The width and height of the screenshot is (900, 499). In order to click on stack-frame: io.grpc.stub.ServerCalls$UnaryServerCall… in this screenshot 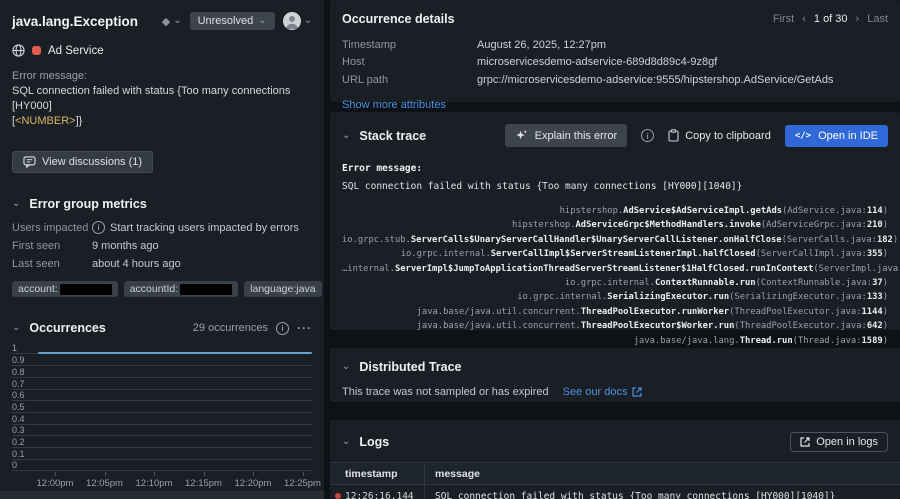, I will do `click(620, 239)`.